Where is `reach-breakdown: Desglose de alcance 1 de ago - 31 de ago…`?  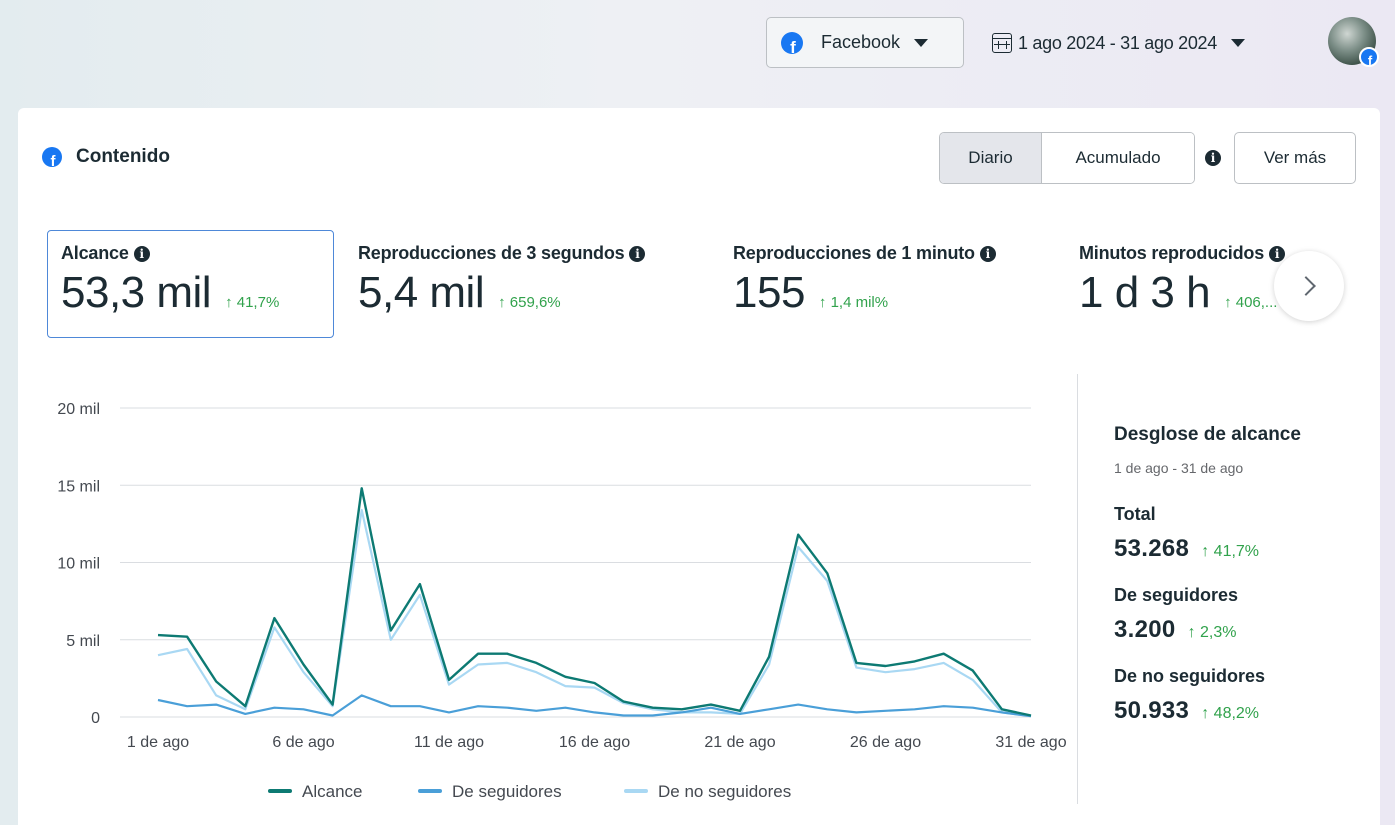 reach-breakdown: Desglose de alcance 1 de ago - 31 de ago… is located at coordinates (1207, 574).